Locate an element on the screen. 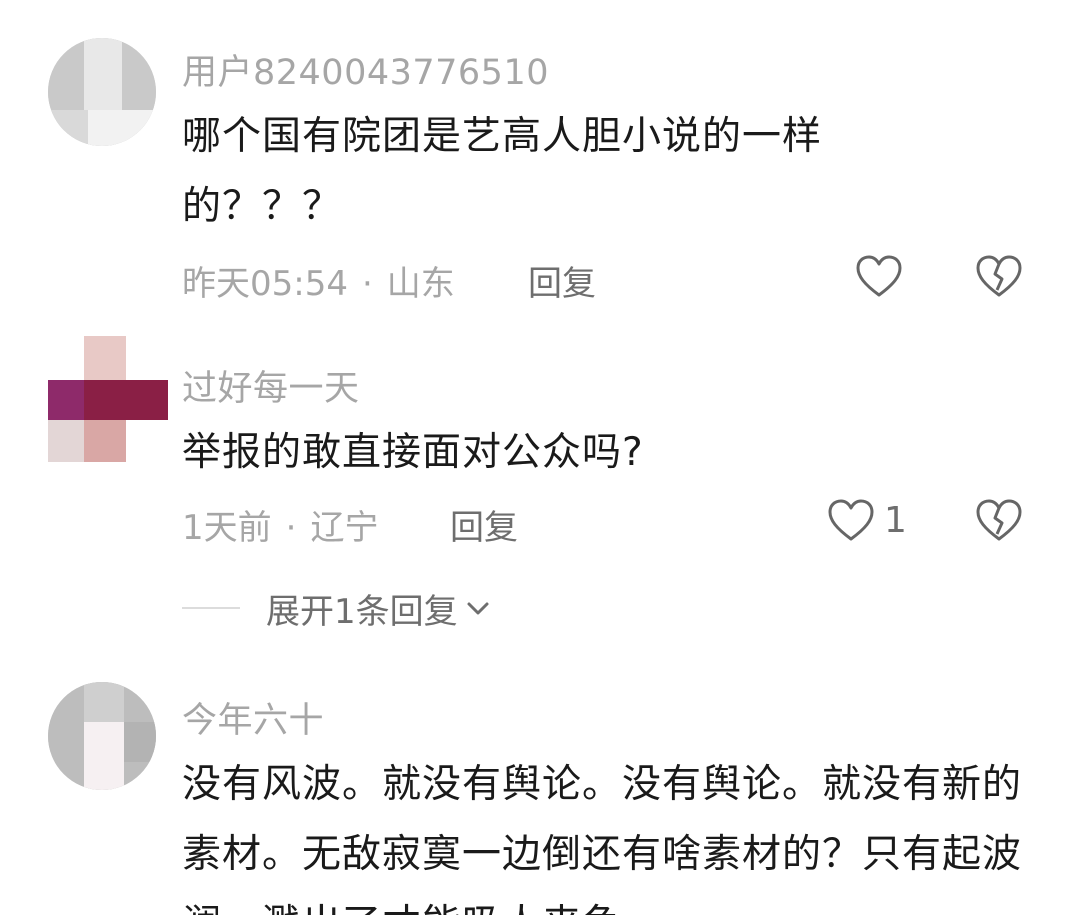 Image resolution: width=1072 pixels, height=915 pixels. like-count: 1 is located at coordinates (895, 520).